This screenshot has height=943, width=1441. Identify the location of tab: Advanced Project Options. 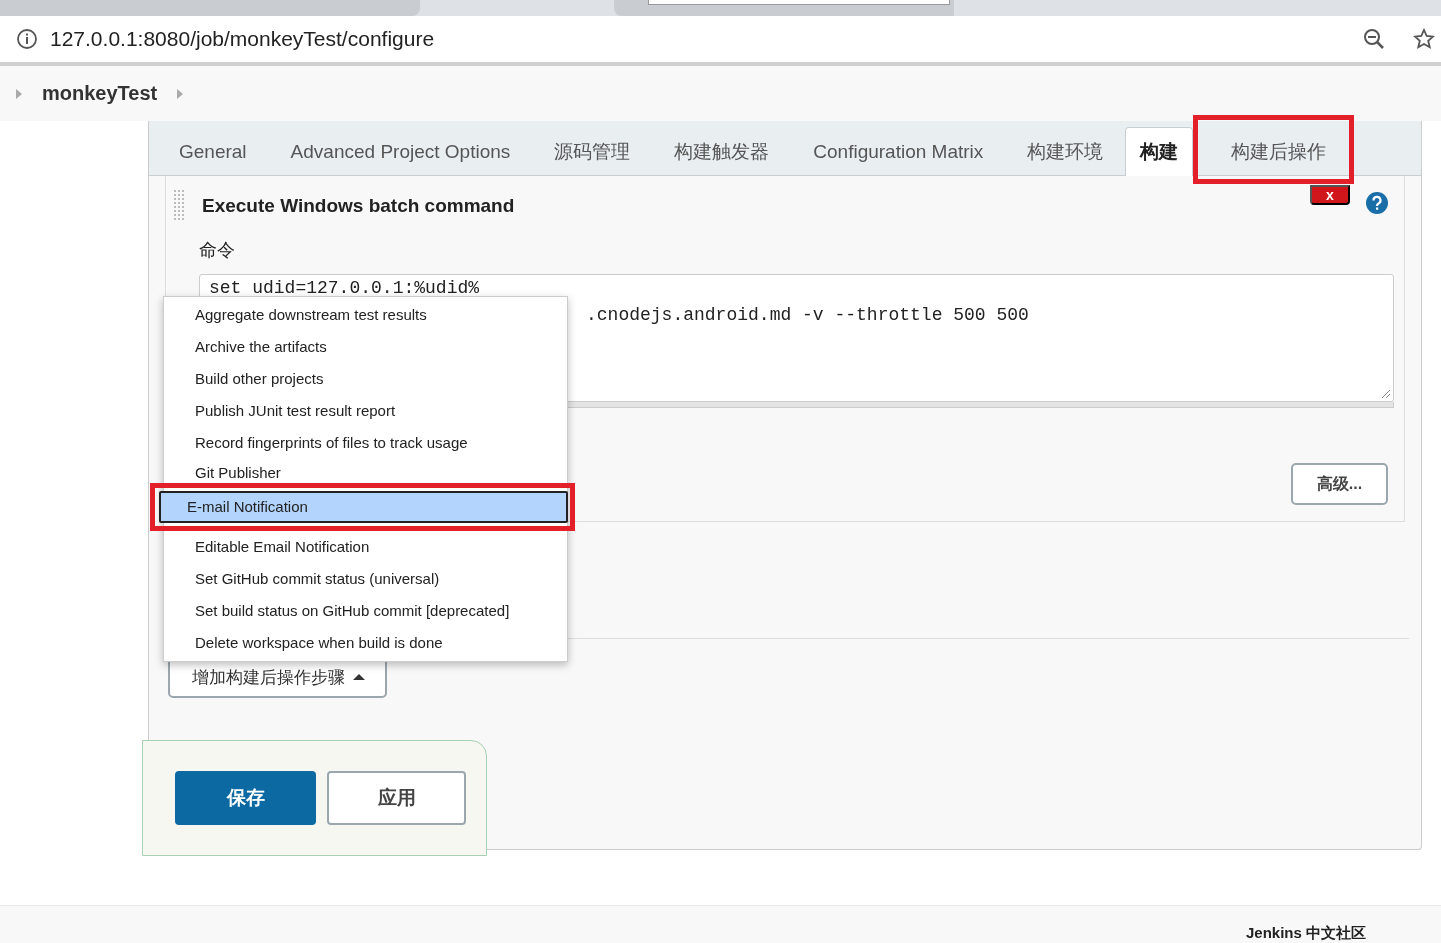
(400, 151).